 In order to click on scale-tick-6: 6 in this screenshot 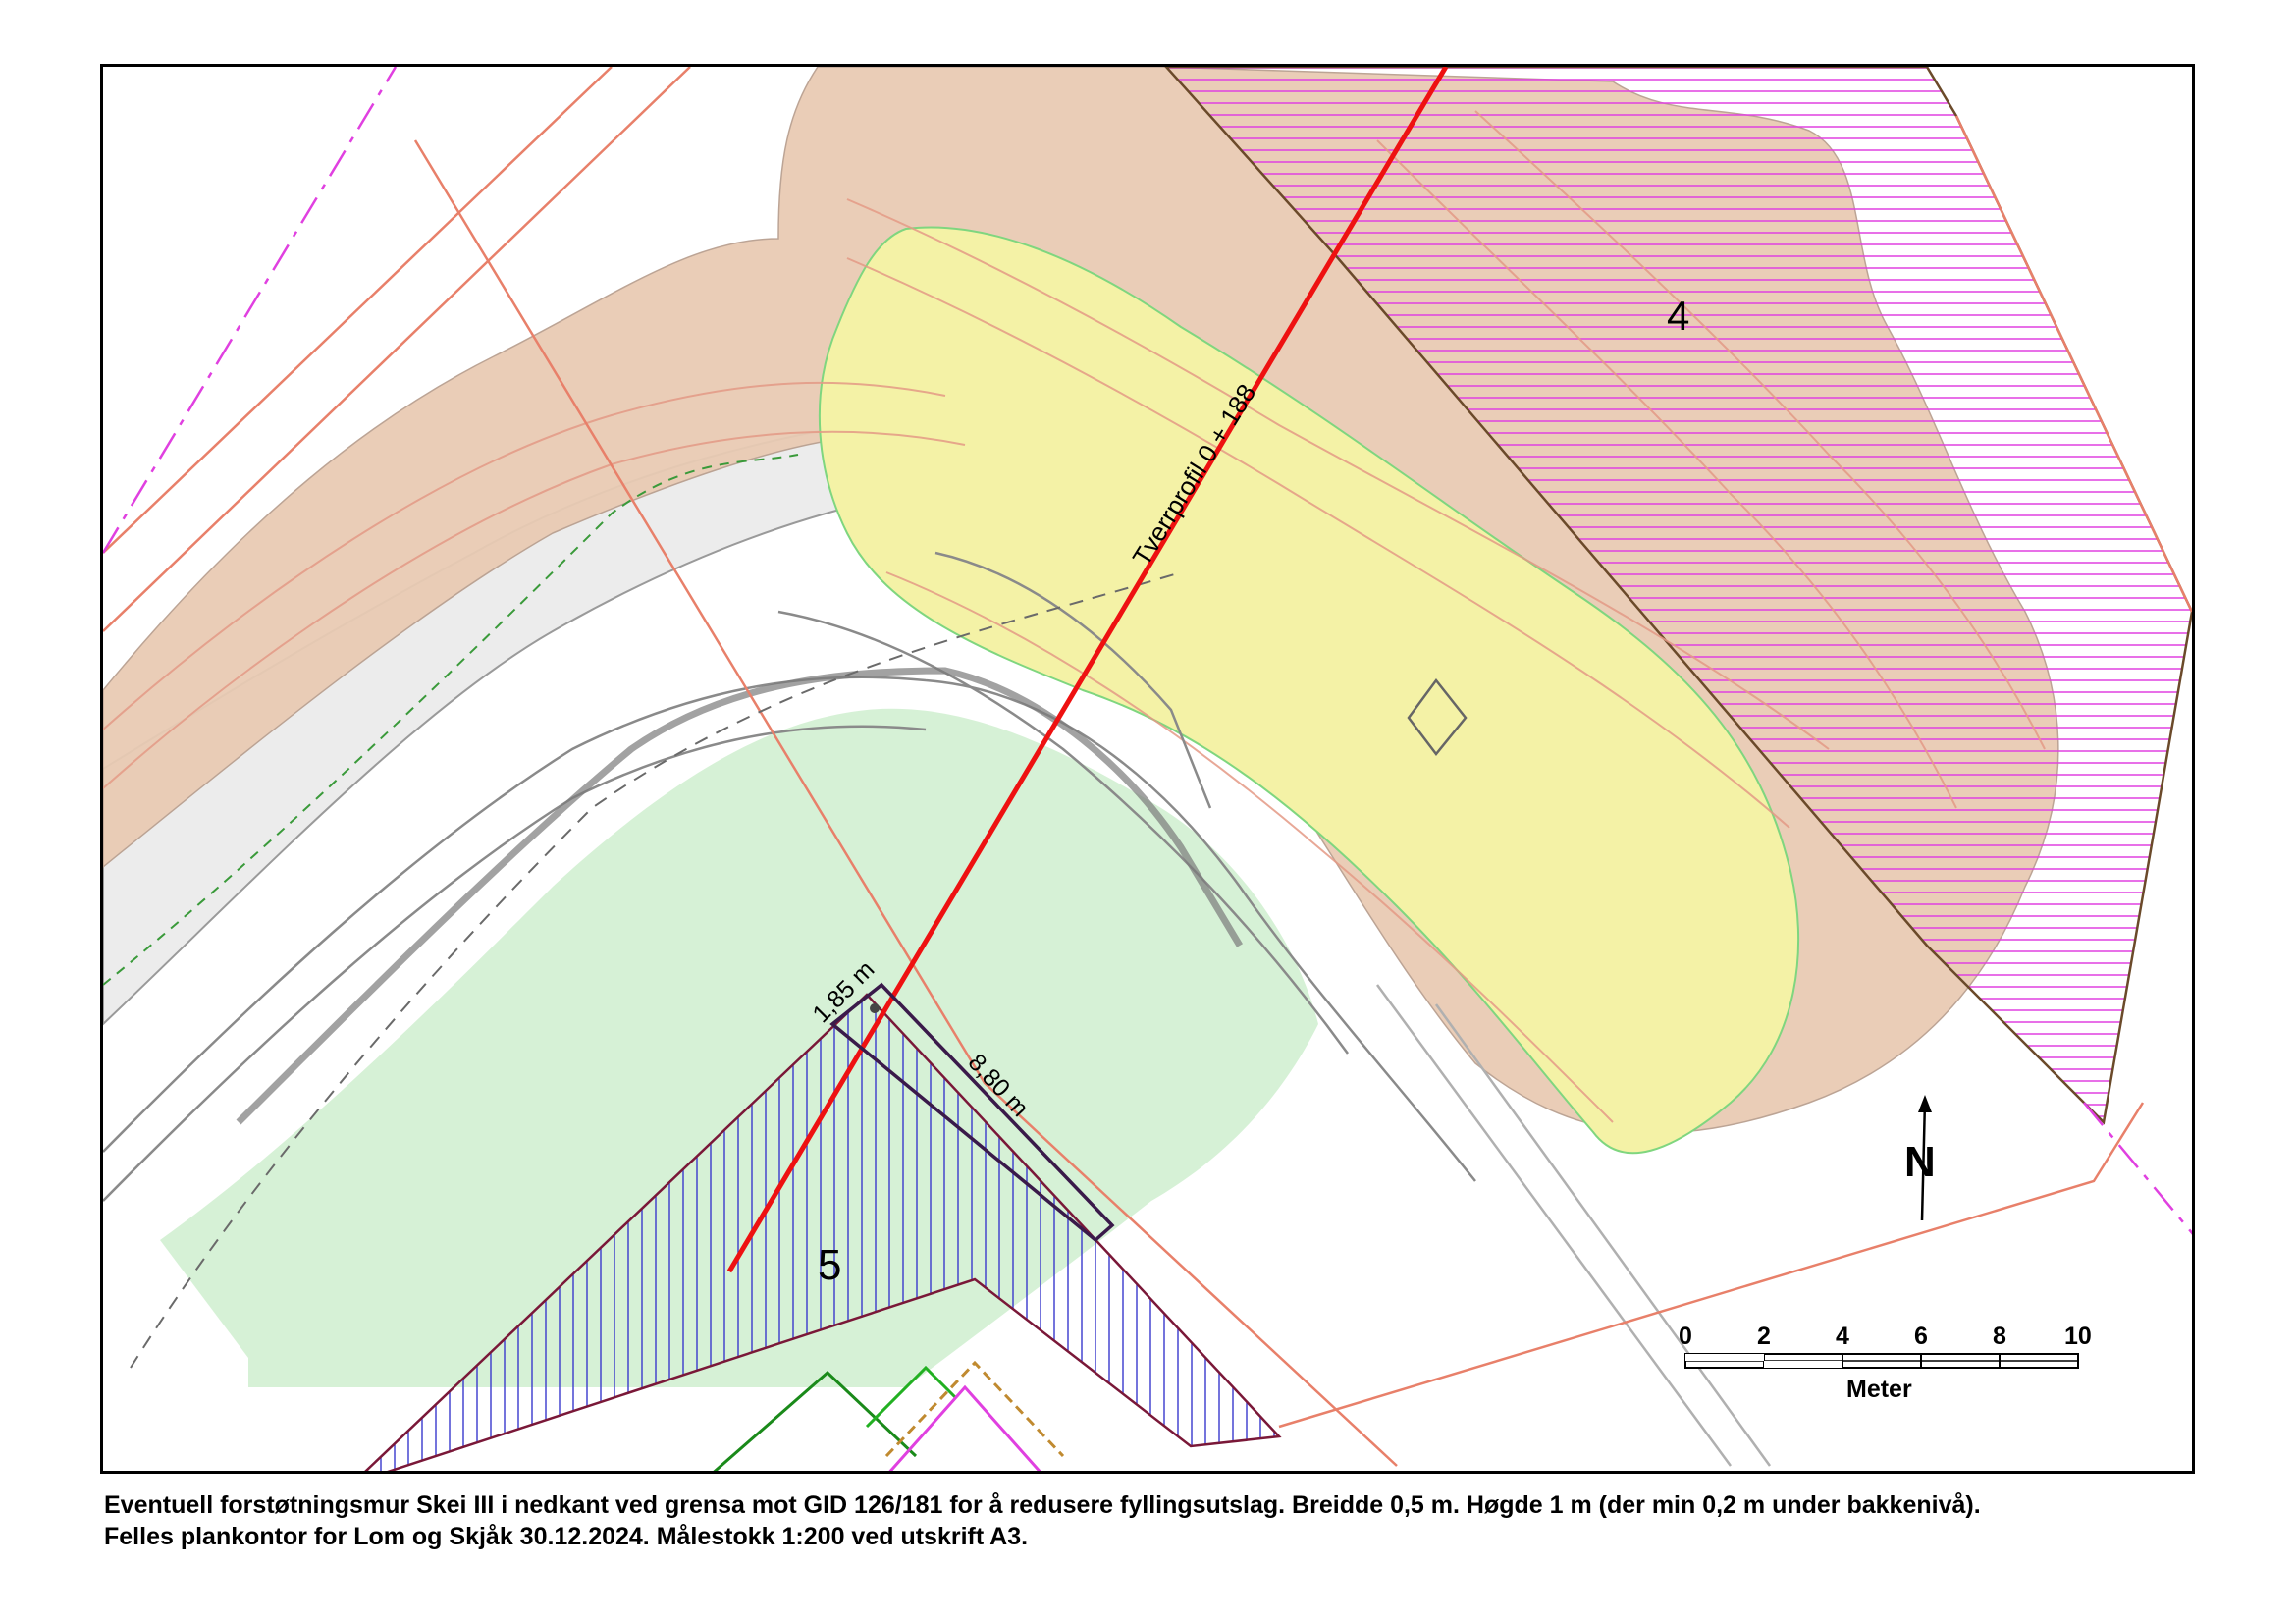, I will do `click(1921, 1336)`.